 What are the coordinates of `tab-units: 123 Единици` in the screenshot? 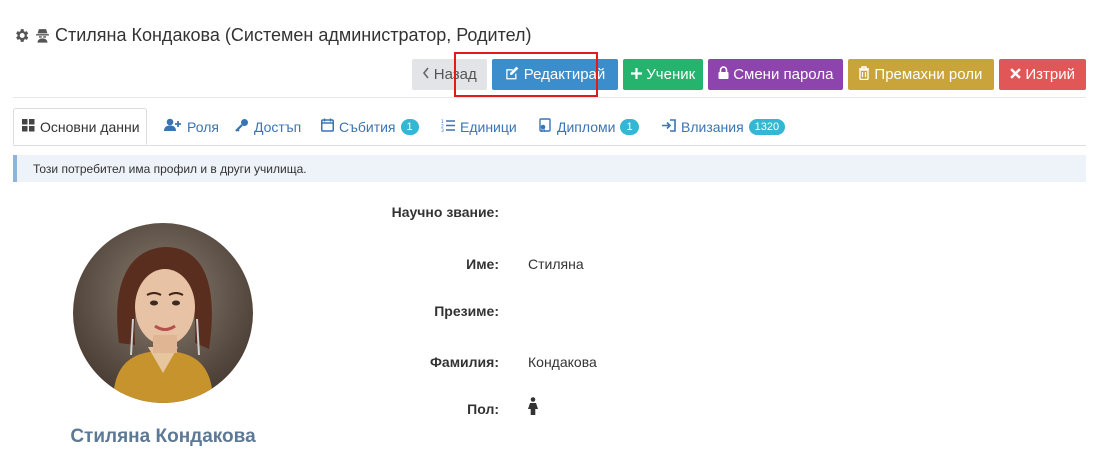 It's located at (479, 126).